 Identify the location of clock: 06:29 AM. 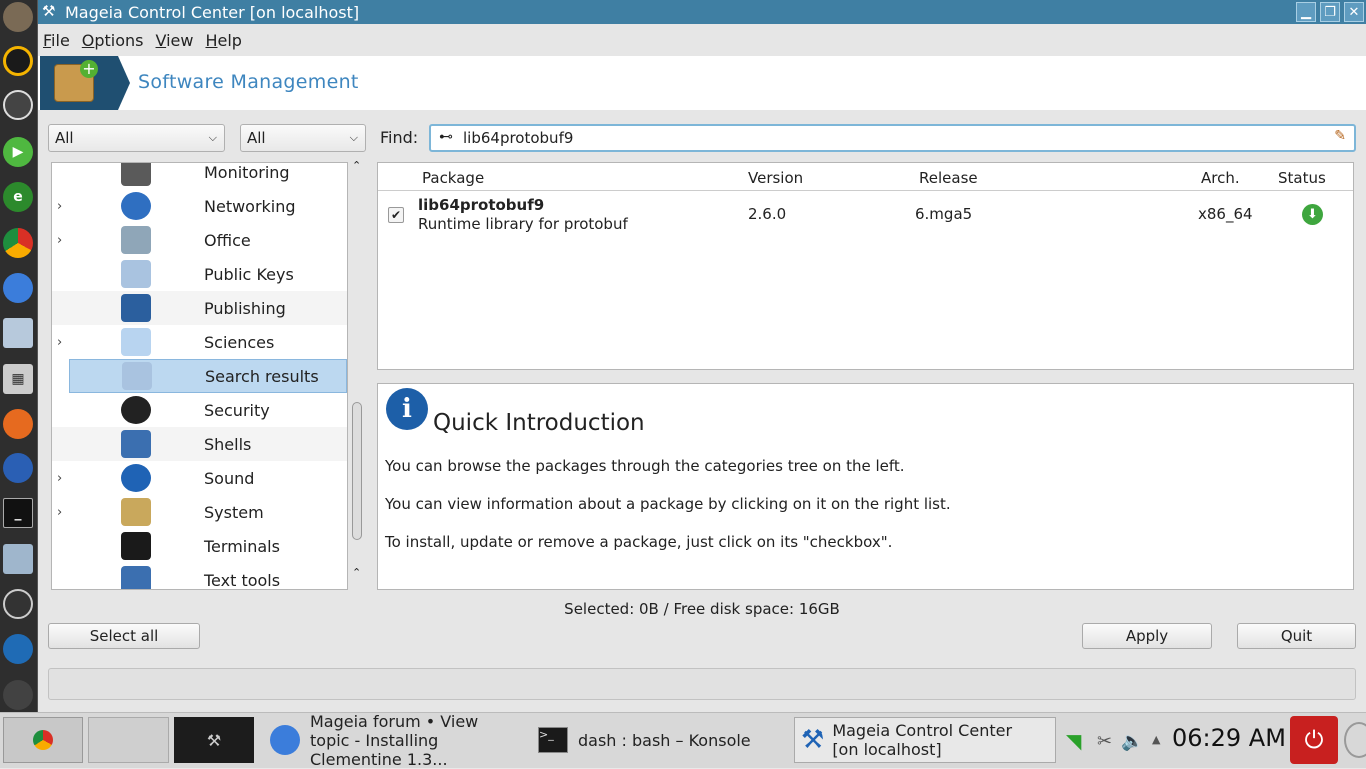
(1229, 738).